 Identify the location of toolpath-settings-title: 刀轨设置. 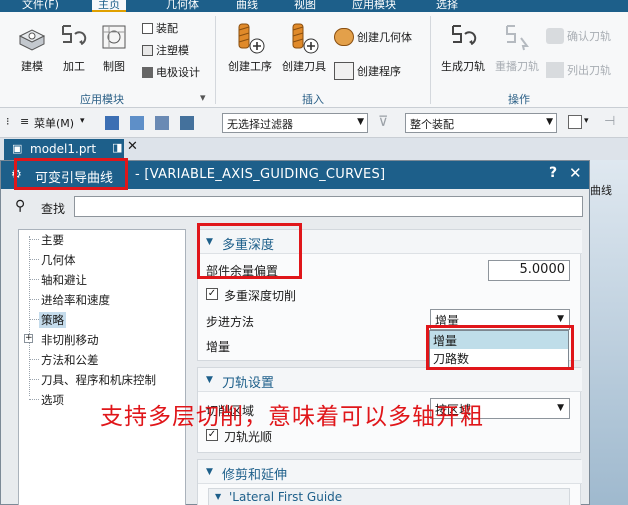
(248, 383).